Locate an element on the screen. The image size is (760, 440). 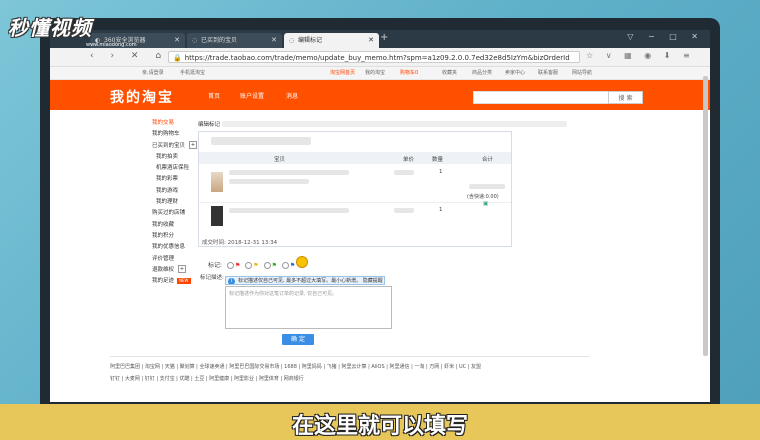
subtitle-caption: 在这里就可以填写 is located at coordinates (379, 426).